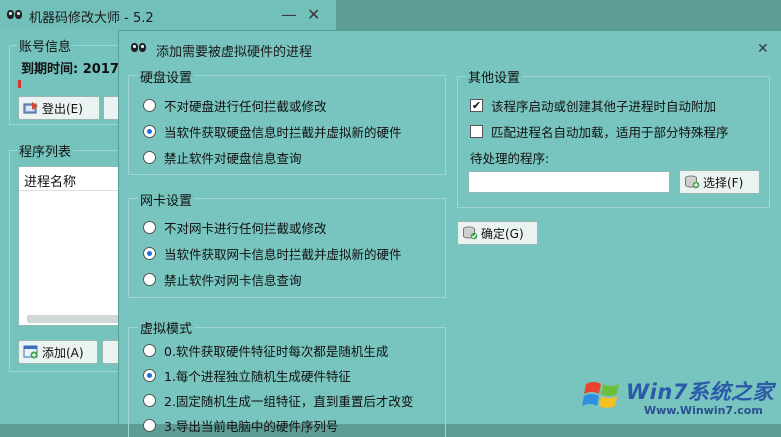 This screenshot has height=437, width=781. I want to click on disk-option-2: 禁止软件对硬盘信息查询, so click(222, 157).